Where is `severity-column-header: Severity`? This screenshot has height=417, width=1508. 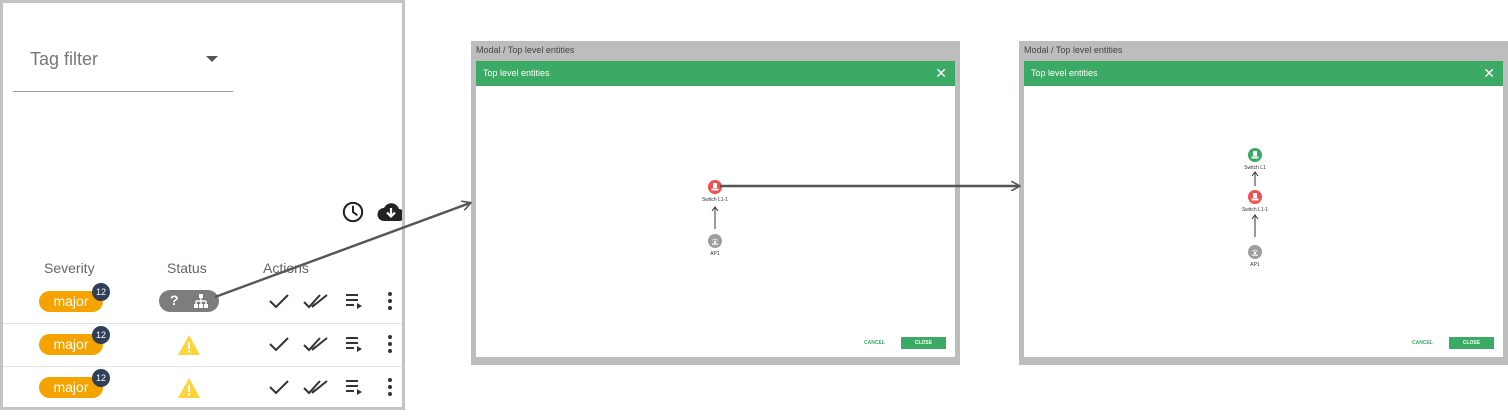 severity-column-header: Severity is located at coordinates (69, 268).